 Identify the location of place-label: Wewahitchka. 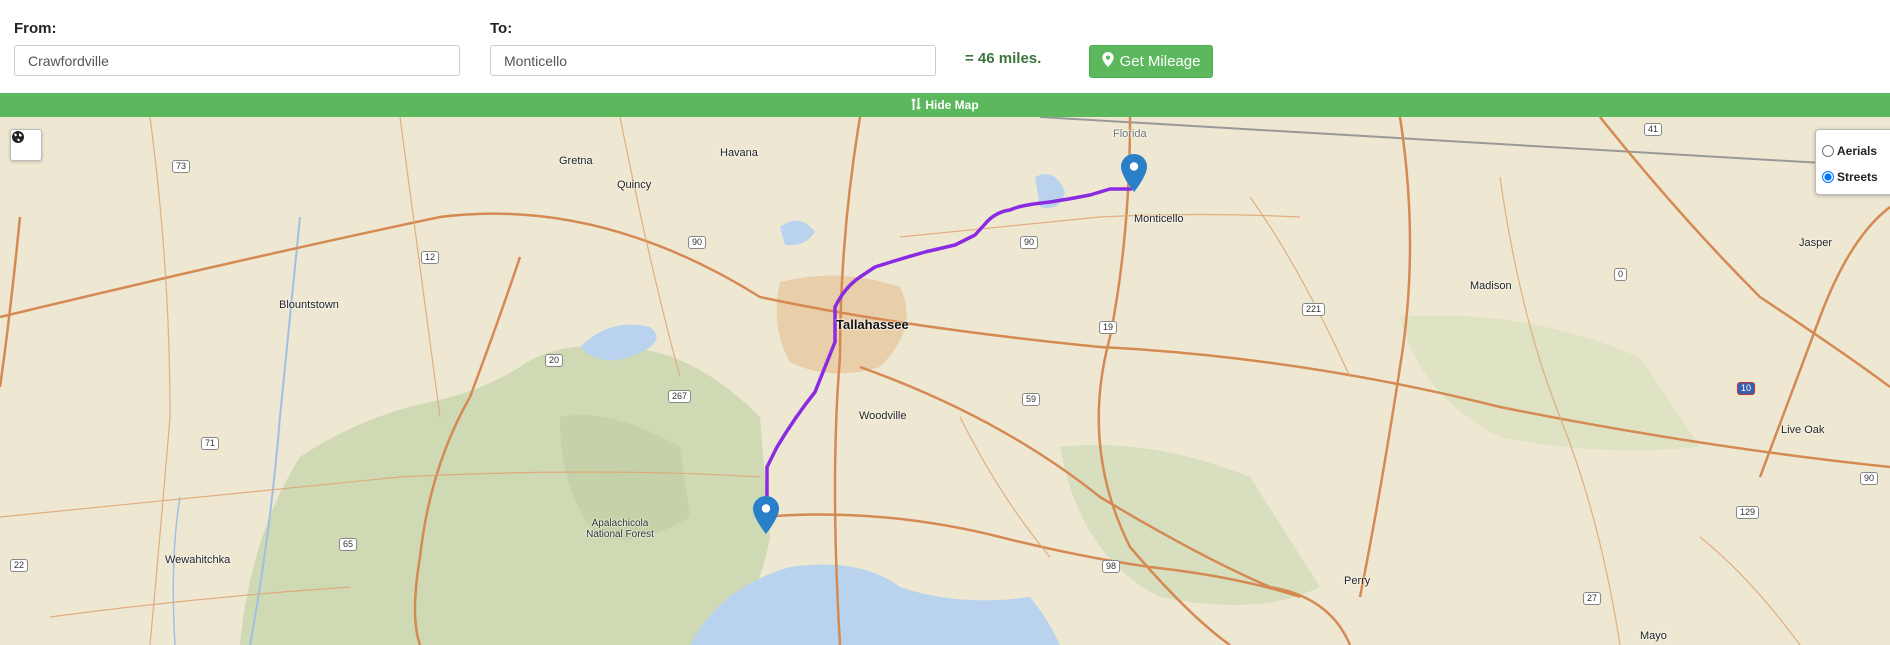
(198, 560).